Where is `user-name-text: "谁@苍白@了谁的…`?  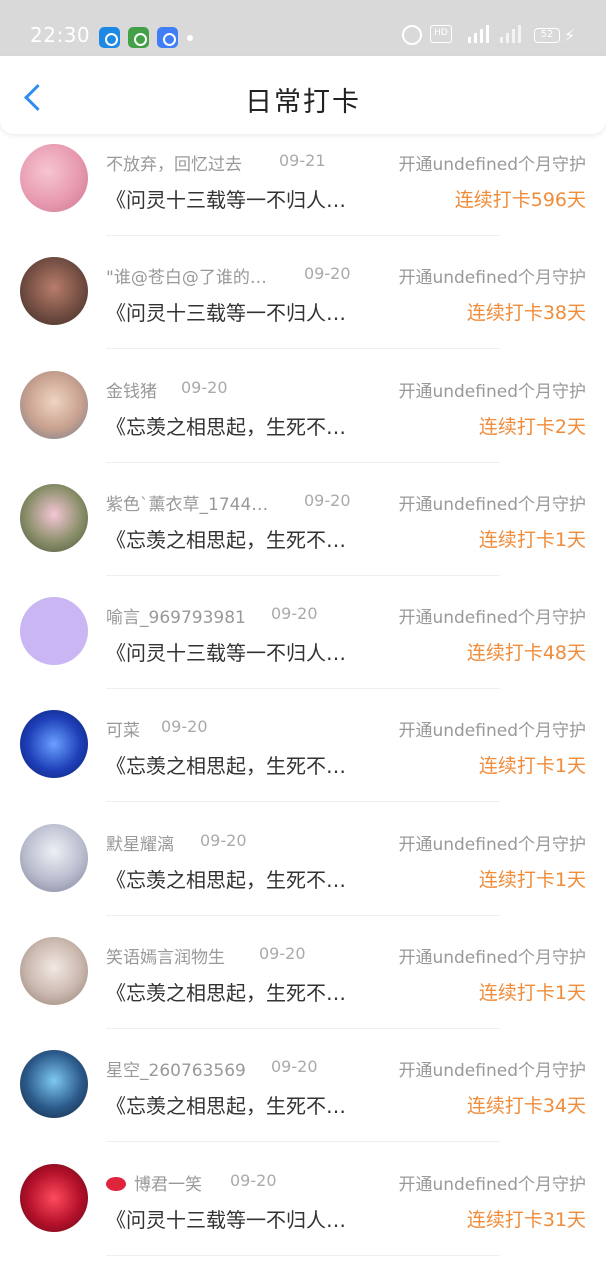 user-name-text: "谁@苍白@了谁的… is located at coordinates (186, 278).